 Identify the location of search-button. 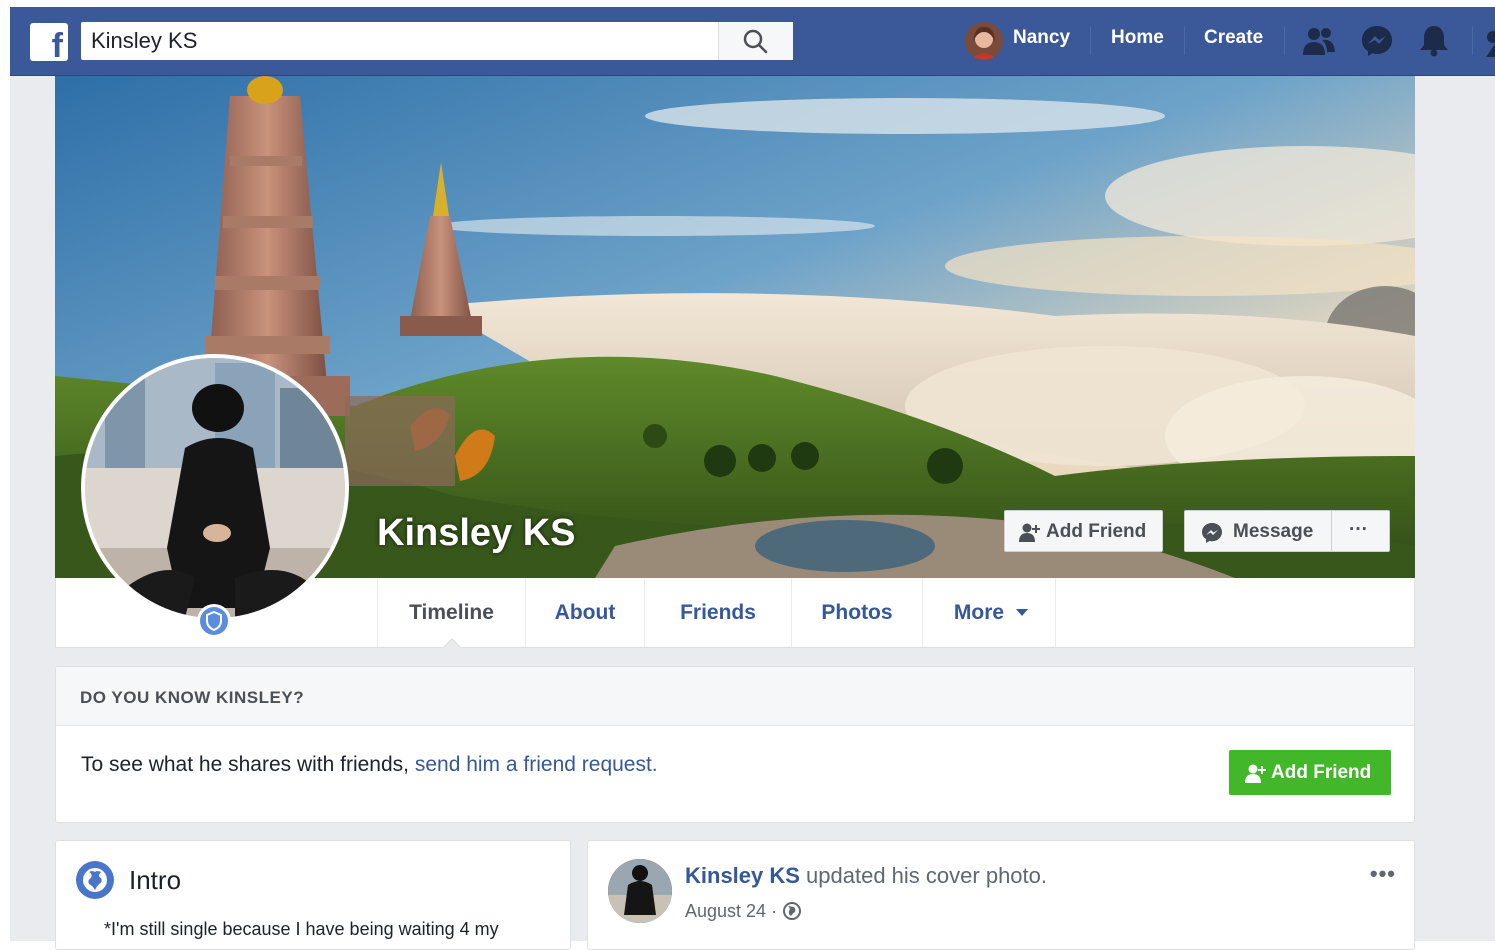
(755, 41).